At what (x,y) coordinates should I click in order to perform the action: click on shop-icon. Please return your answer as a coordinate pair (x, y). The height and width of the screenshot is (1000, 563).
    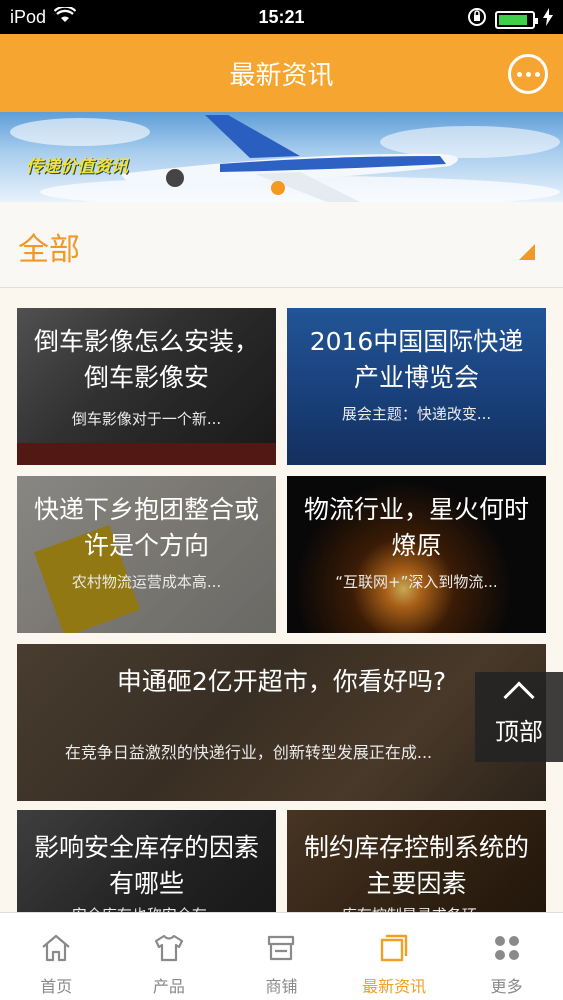
    Looking at the image, I should click on (281, 948).